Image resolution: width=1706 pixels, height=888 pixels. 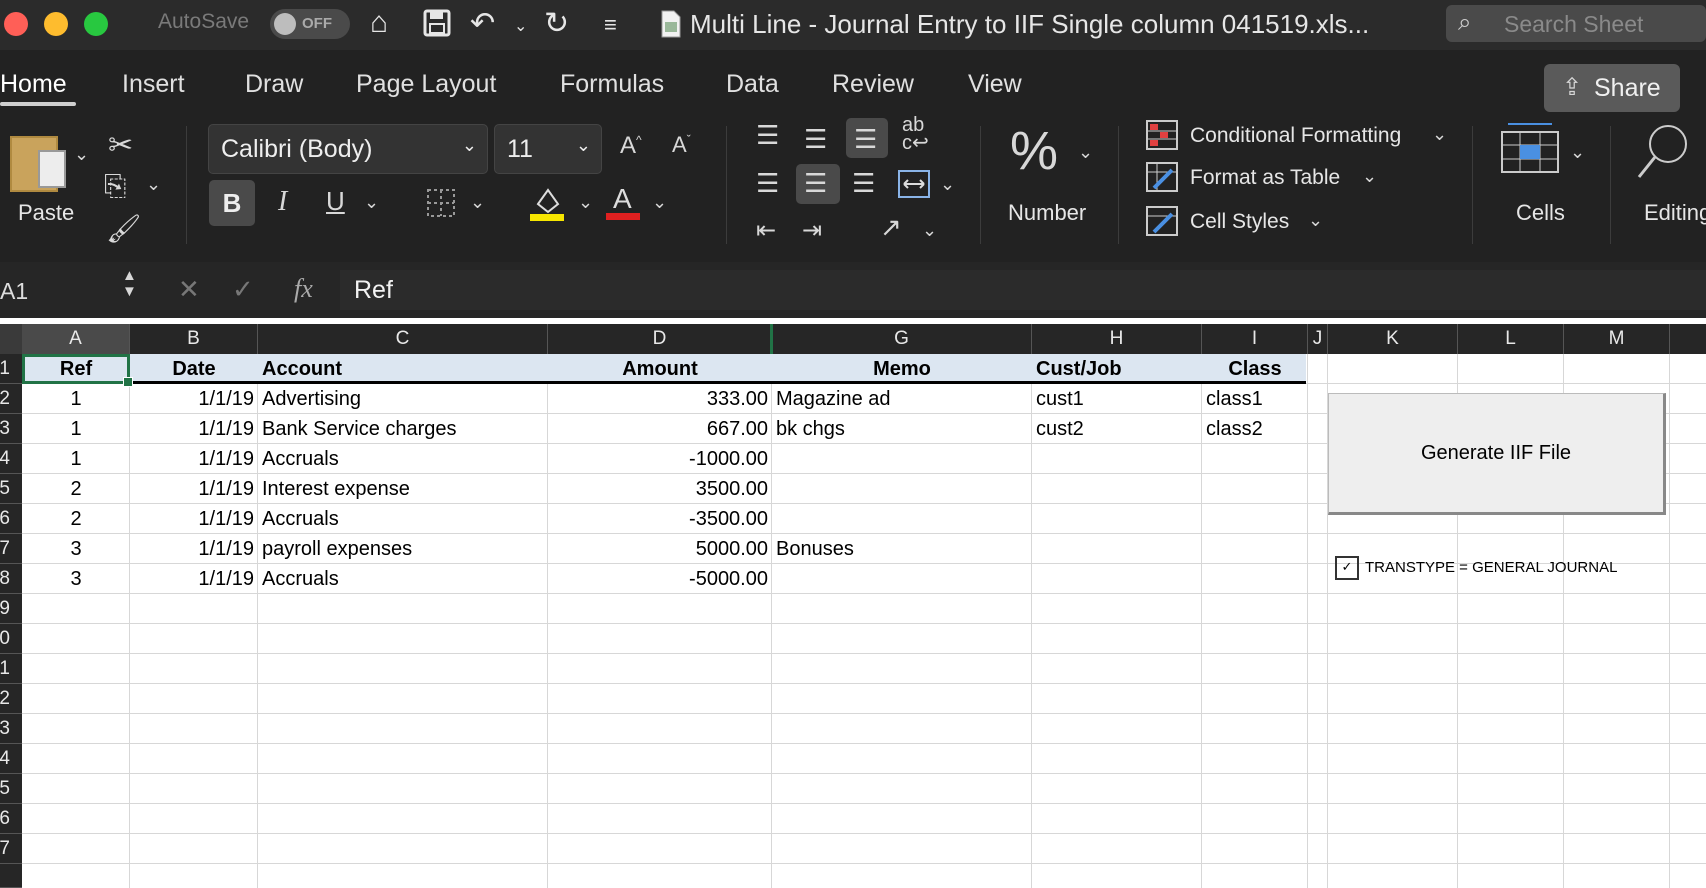 I want to click on row-header: 4, so click(x=11, y=459).